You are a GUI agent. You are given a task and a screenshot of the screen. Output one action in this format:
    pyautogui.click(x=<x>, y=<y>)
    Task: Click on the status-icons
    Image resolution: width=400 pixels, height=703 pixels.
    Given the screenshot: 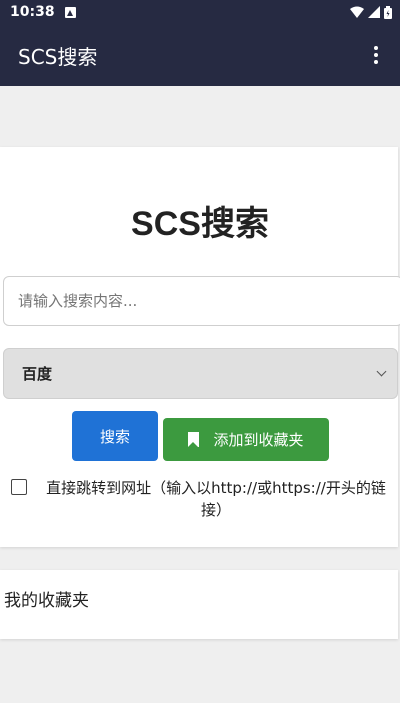 What is the action you would take?
    pyautogui.click(x=371, y=12)
    